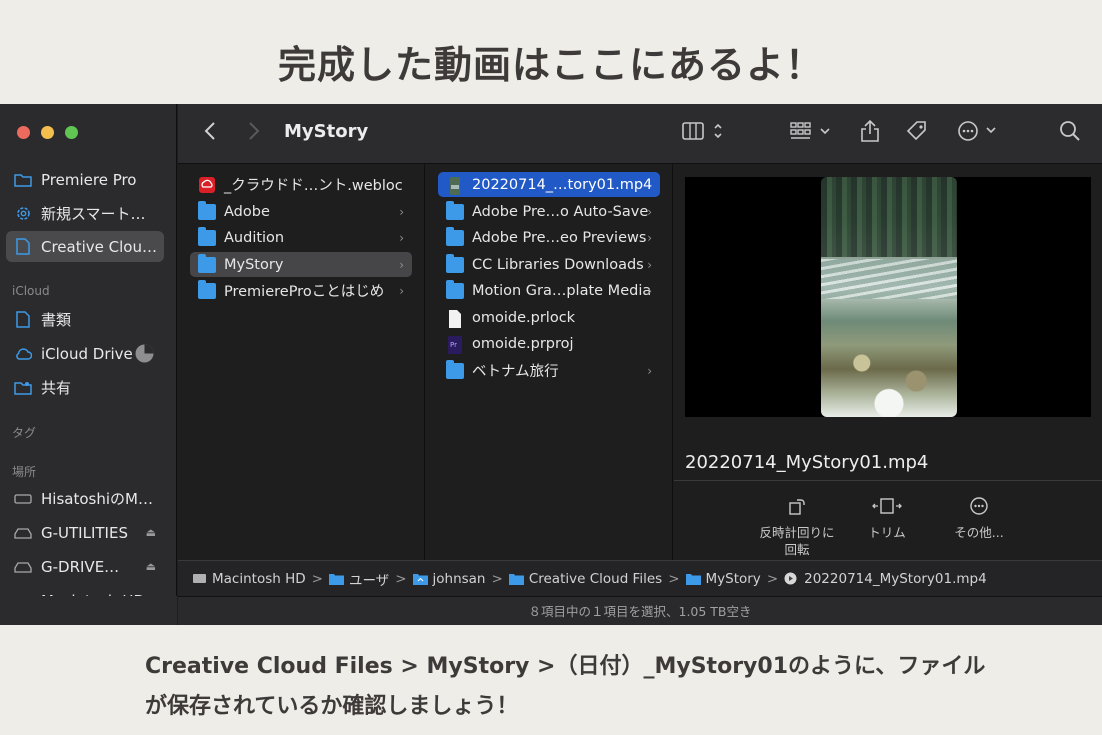  I want to click on list-item: _クラウドド…ント.webloc, so click(301, 184).